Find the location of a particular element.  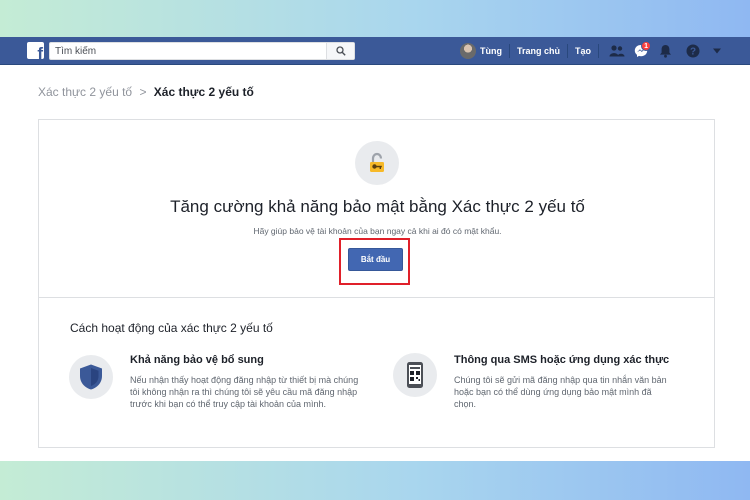

bell-icon is located at coordinates (665, 51).